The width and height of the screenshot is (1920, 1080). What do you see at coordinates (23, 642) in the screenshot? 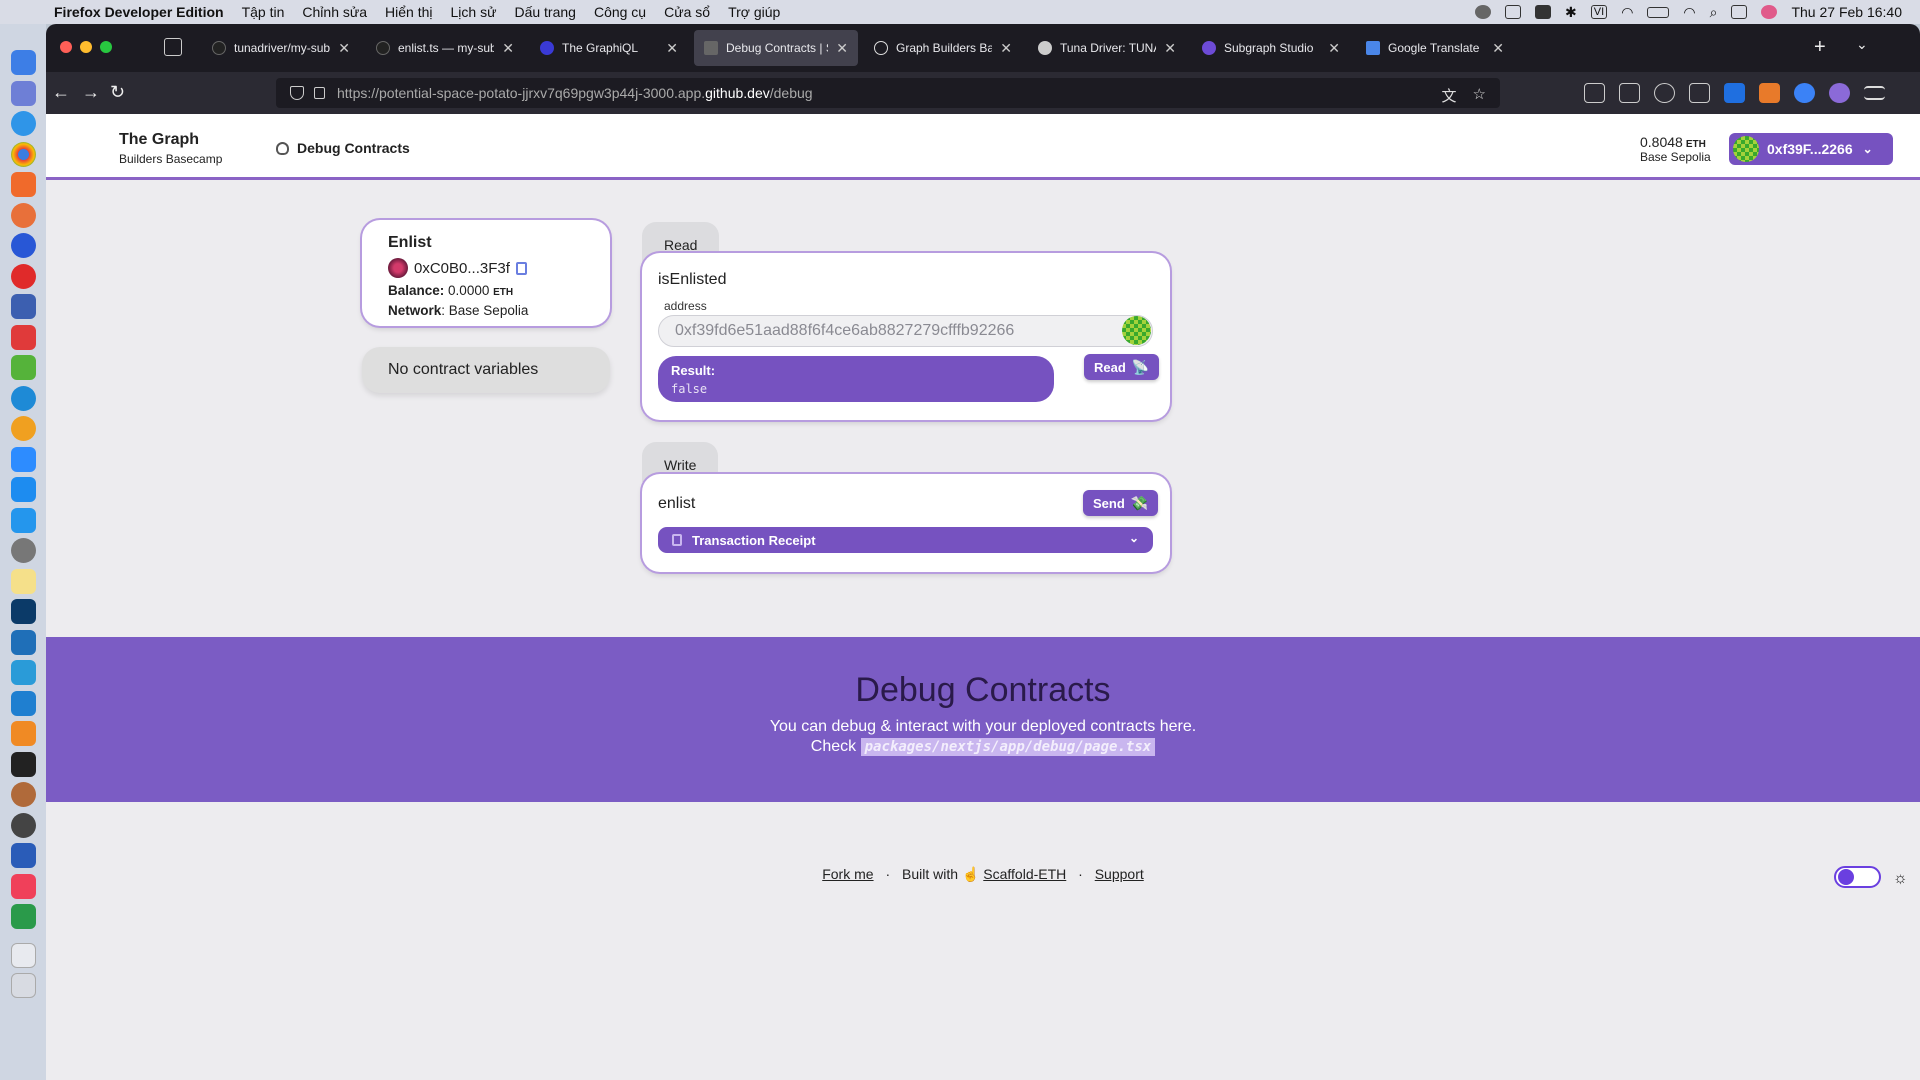
I see `outlook-icon` at bounding box center [23, 642].